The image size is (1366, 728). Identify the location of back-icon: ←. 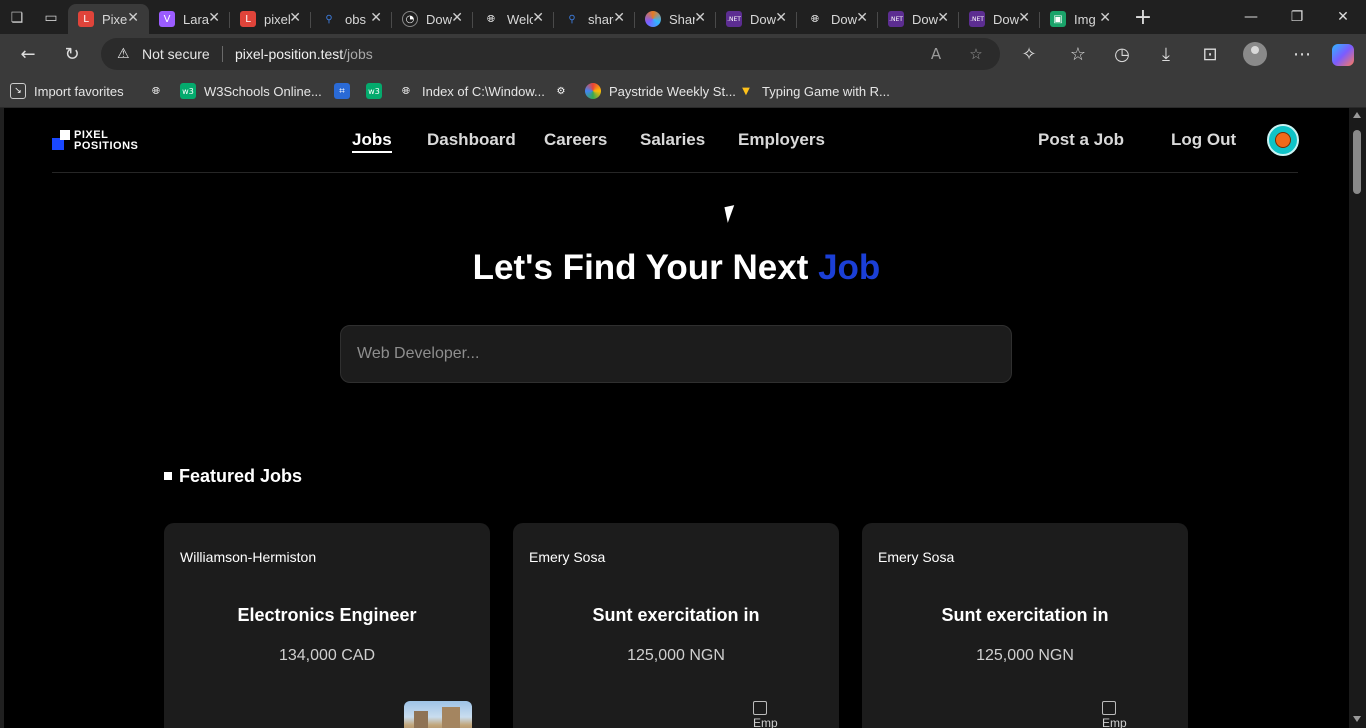
(28, 54).